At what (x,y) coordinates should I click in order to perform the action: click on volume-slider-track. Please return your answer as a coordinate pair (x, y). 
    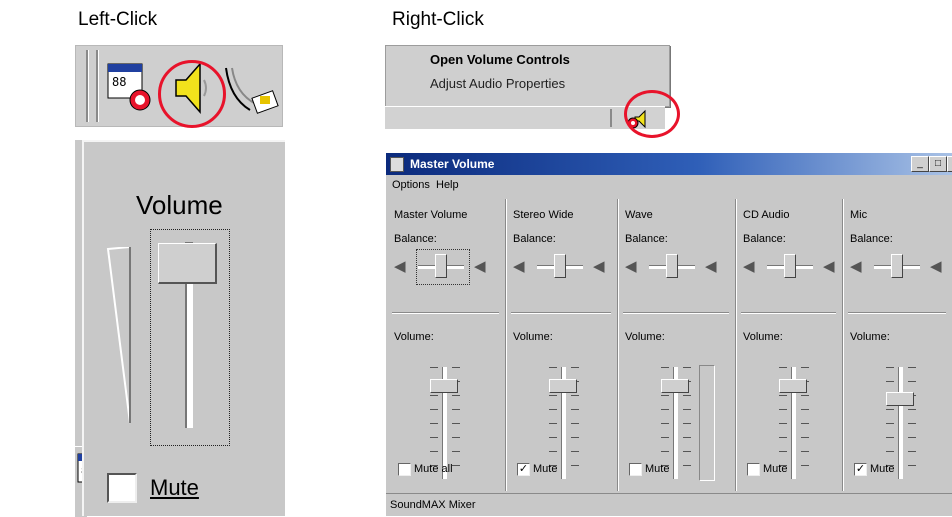
    Looking at the image, I should click on (900, 423).